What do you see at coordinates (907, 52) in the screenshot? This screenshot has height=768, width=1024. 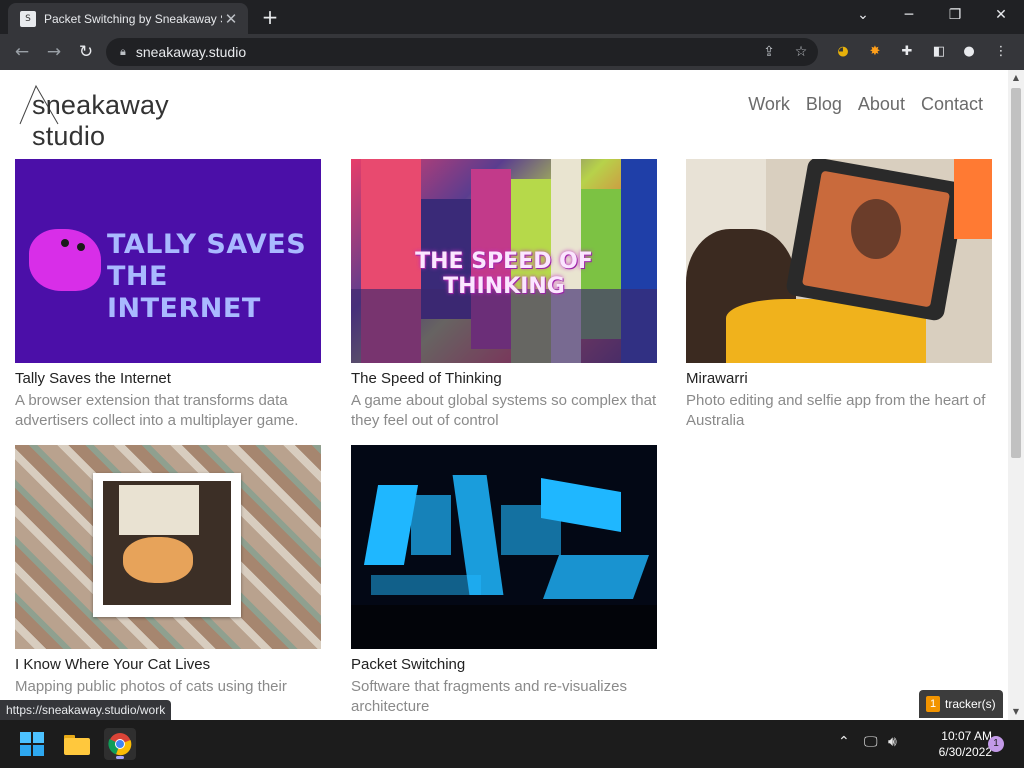 I see `extensions-puzzle-icon: ✚` at bounding box center [907, 52].